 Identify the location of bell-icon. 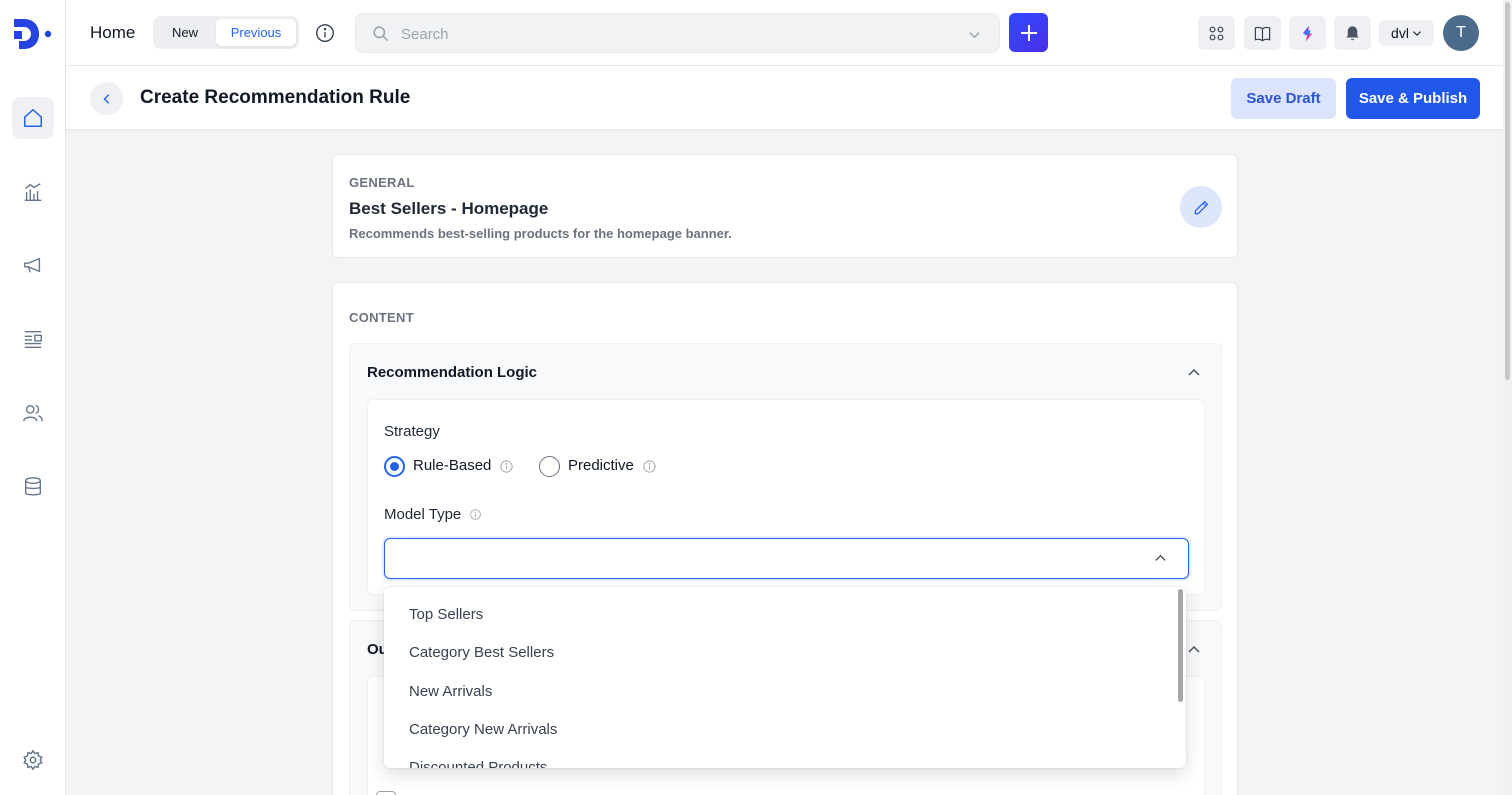
(1352, 32).